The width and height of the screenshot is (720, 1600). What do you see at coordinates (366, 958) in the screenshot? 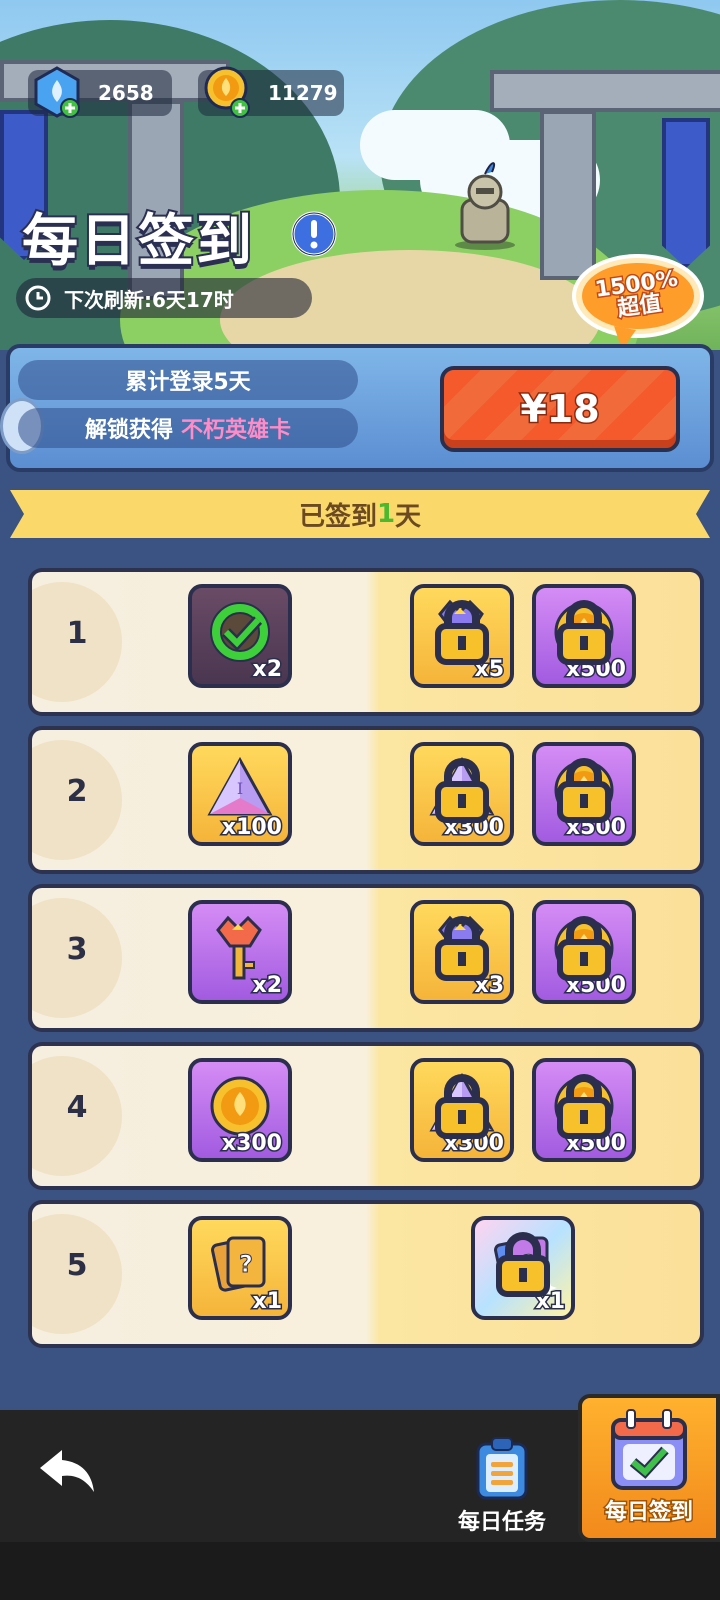
I see `day-row-3: 3 x2 x3 x500` at bounding box center [366, 958].